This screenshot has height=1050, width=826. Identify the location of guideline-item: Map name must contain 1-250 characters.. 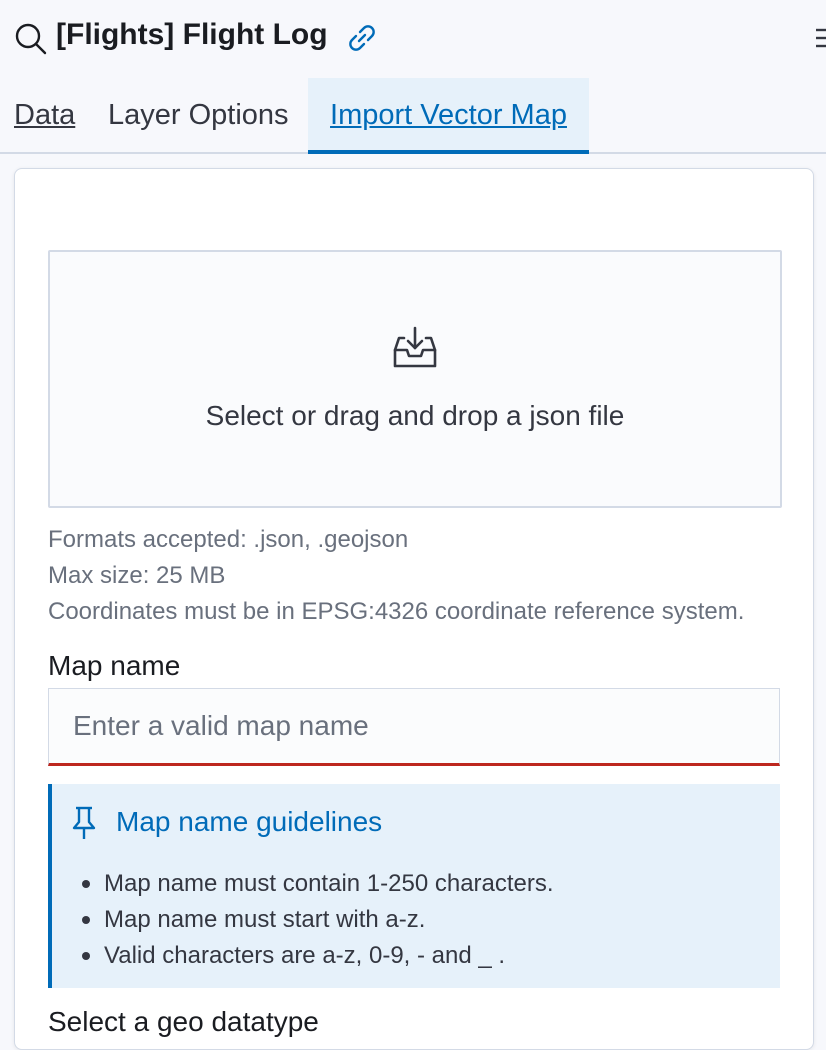
(318, 884).